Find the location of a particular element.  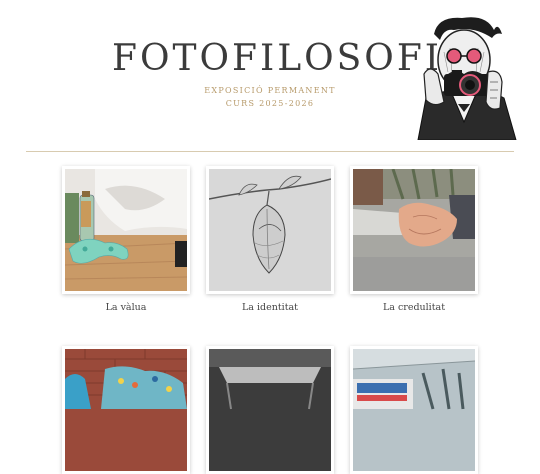

header-divider is located at coordinates (270, 151).